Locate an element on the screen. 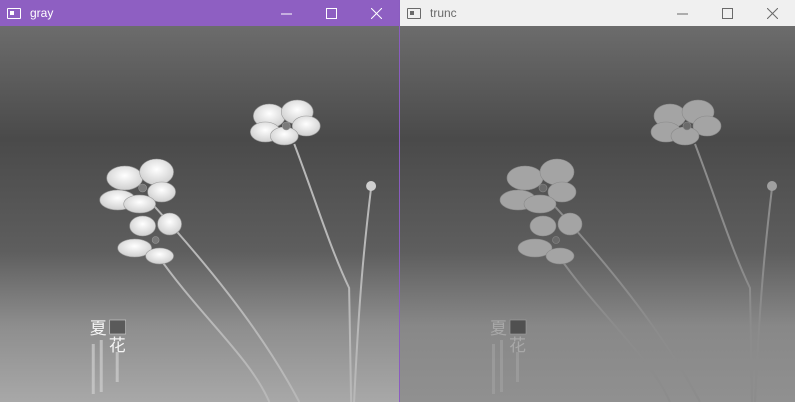  trunc-titlebar: trunc is located at coordinates (597, 13).